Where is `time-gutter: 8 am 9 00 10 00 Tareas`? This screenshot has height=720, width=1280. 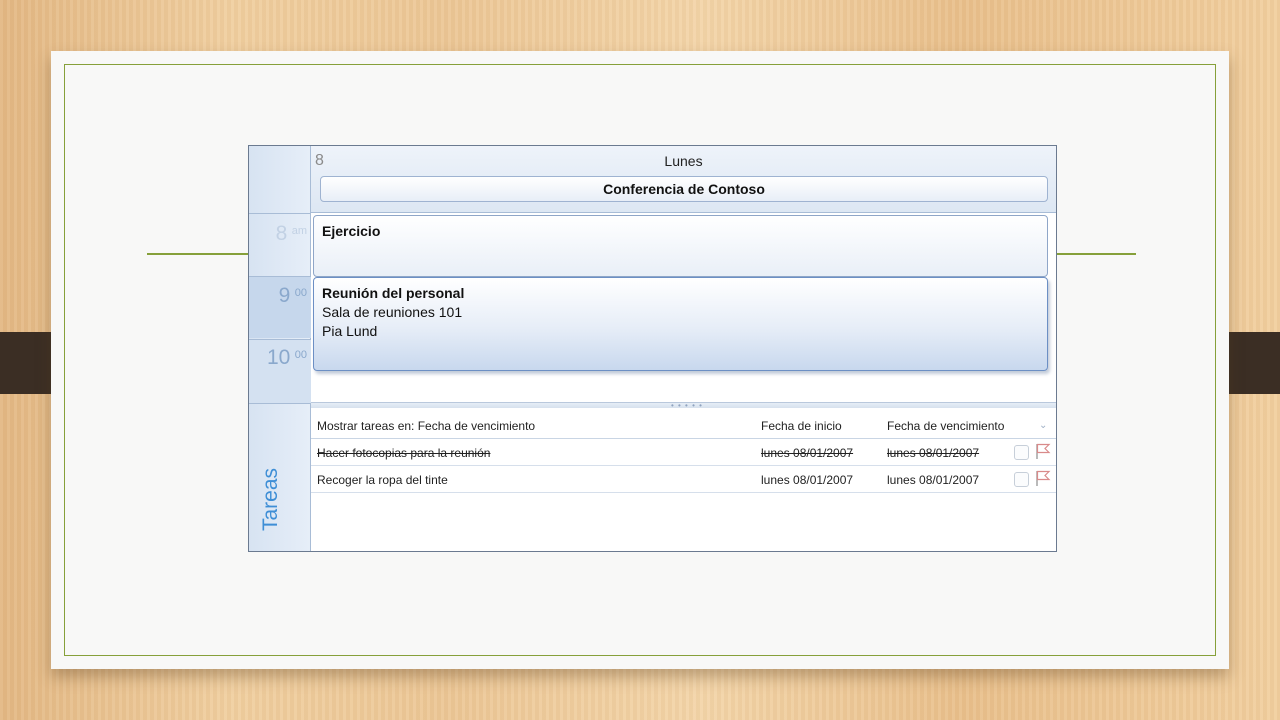
time-gutter: 8 am 9 00 10 00 Tareas is located at coordinates (280, 348).